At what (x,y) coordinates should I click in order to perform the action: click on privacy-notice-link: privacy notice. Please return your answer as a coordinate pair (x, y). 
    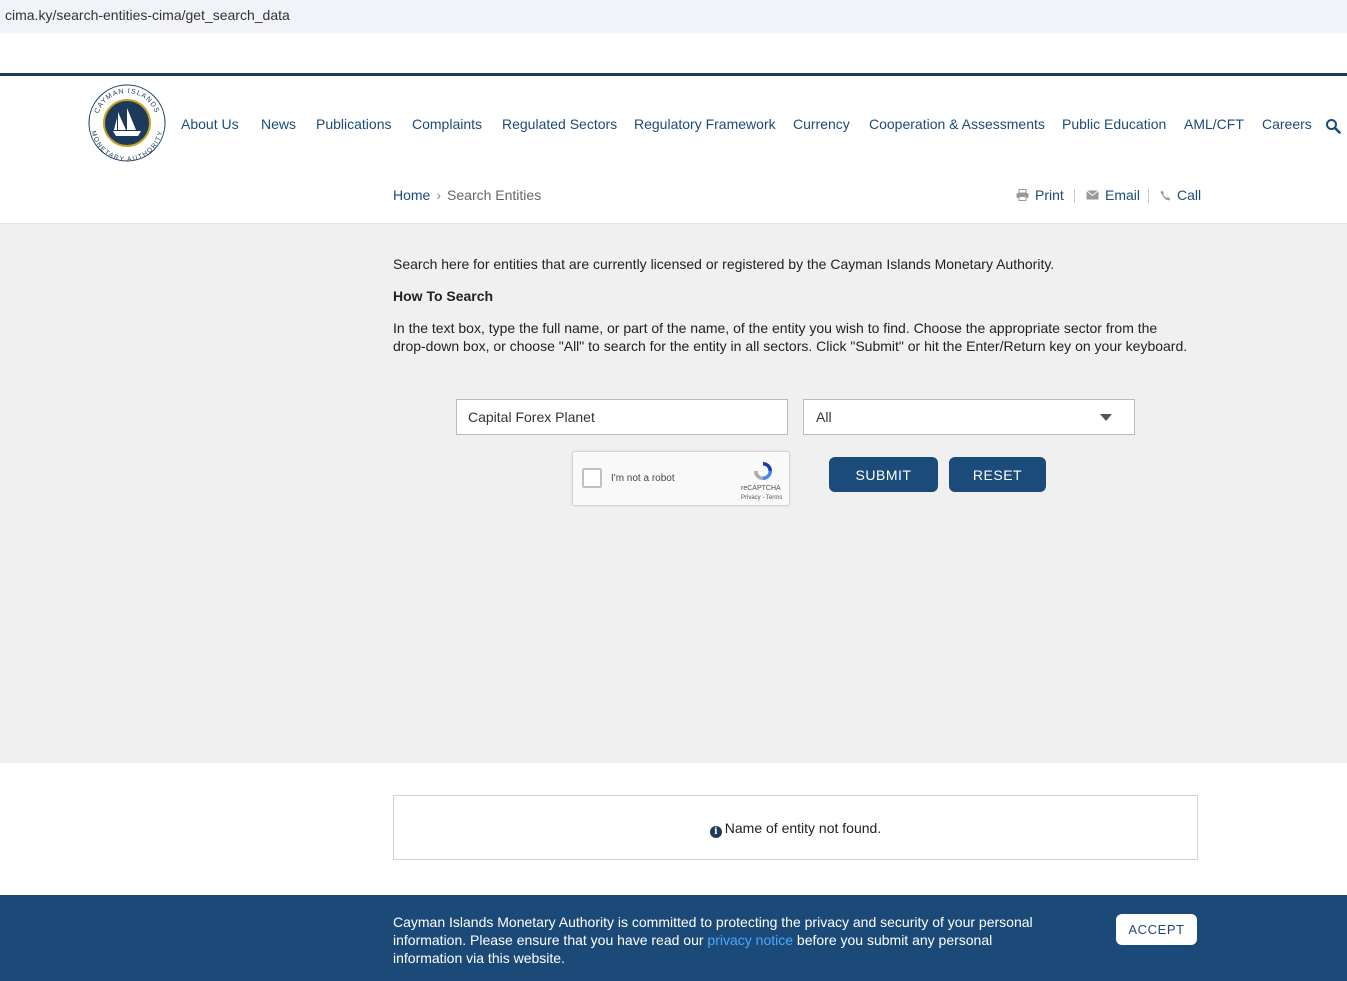
    Looking at the image, I should click on (750, 940).